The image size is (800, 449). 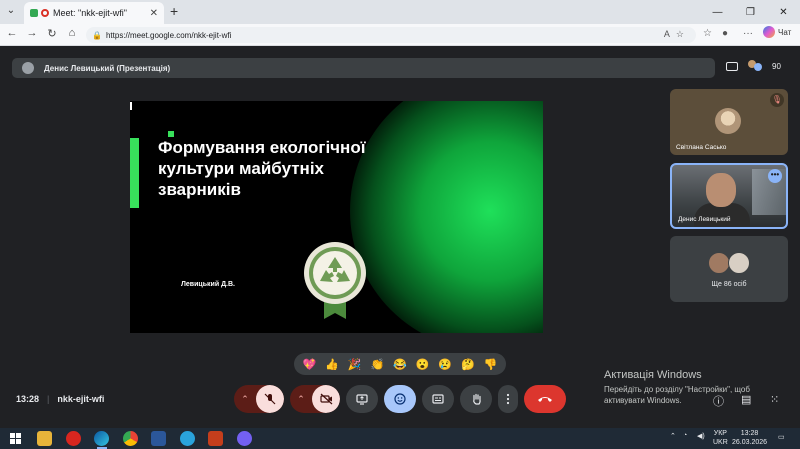 I want to click on mic-control-group: ⌃, so click(x=259, y=399).